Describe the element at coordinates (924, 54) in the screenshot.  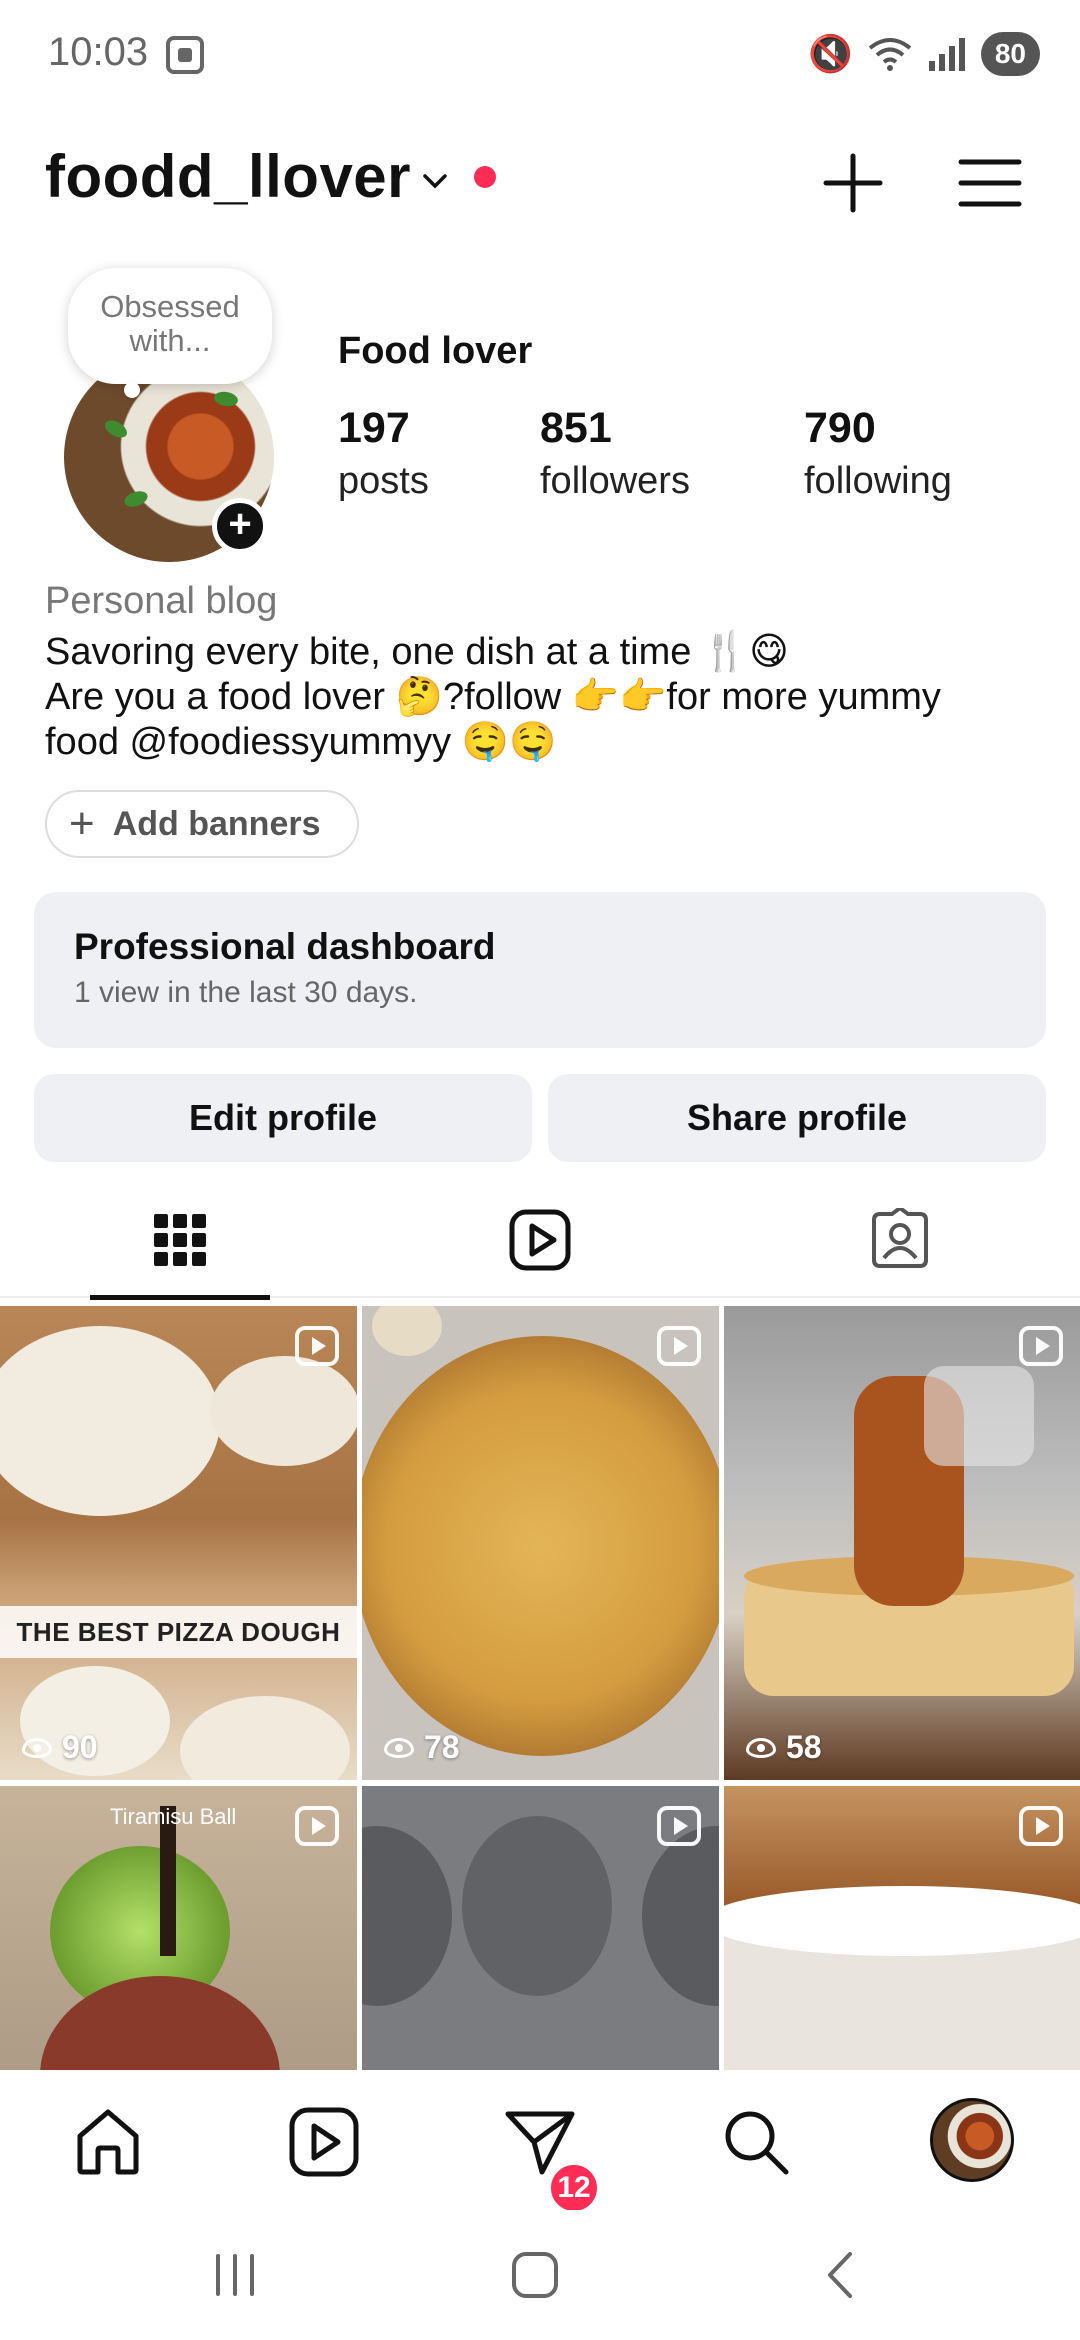
I see `status-icons: 🔇 80` at that location.